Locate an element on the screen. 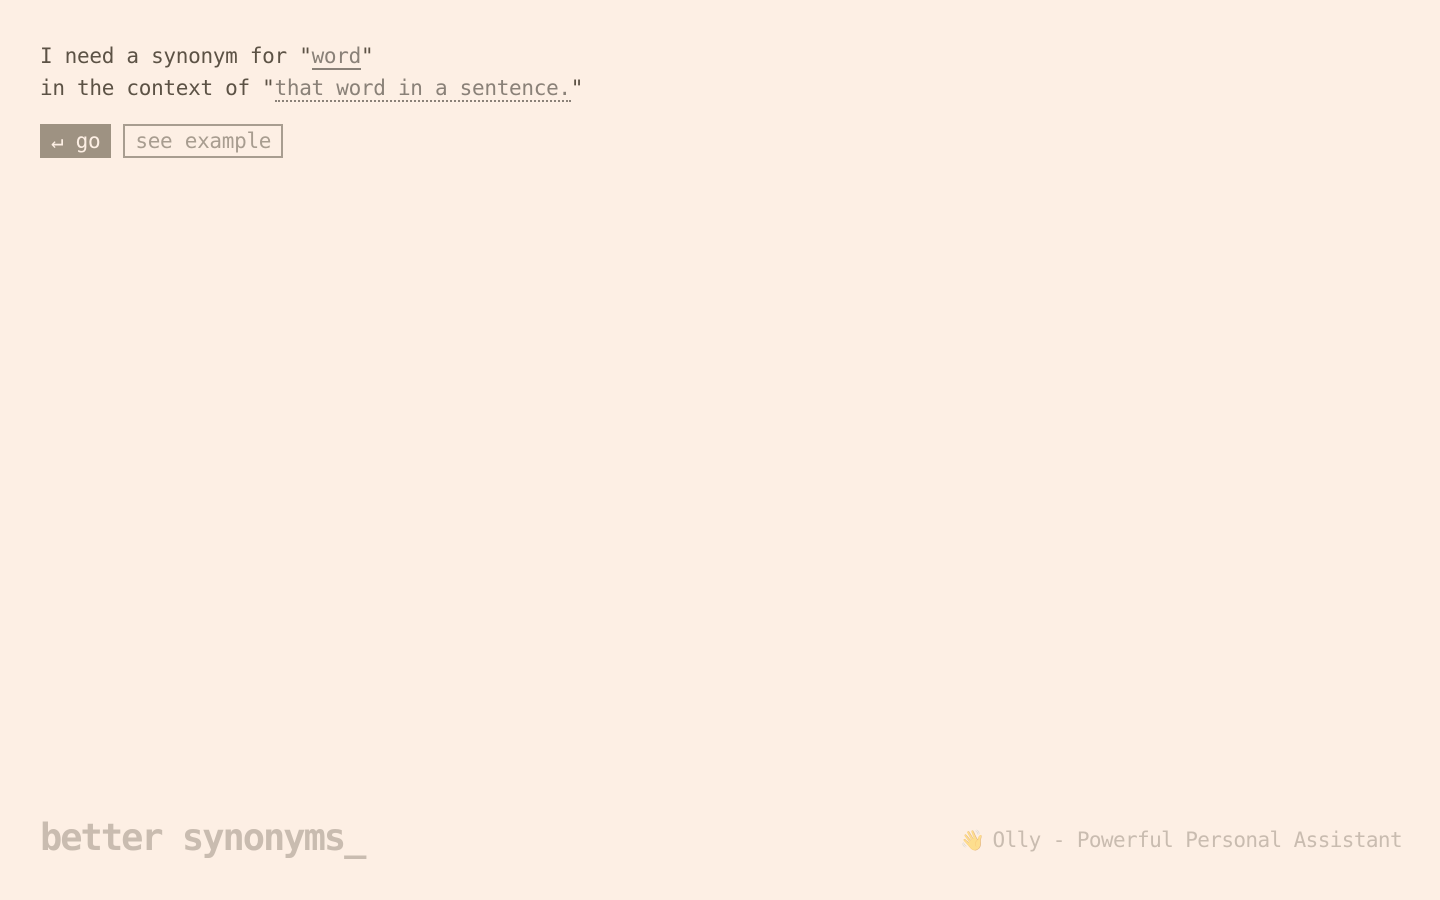 The width and height of the screenshot is (1440, 900). action-buttons: ↵ go see example is located at coordinates (162, 141).